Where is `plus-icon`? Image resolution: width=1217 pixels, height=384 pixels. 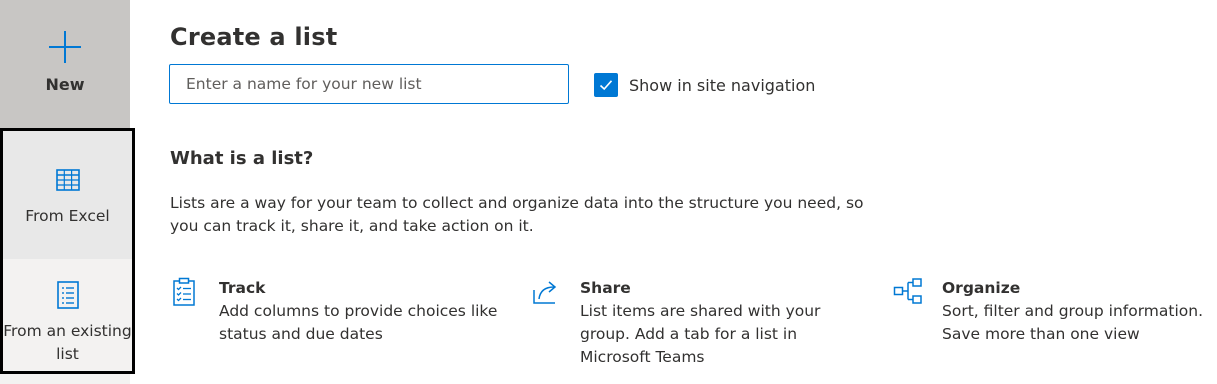
plus-icon is located at coordinates (65, 47).